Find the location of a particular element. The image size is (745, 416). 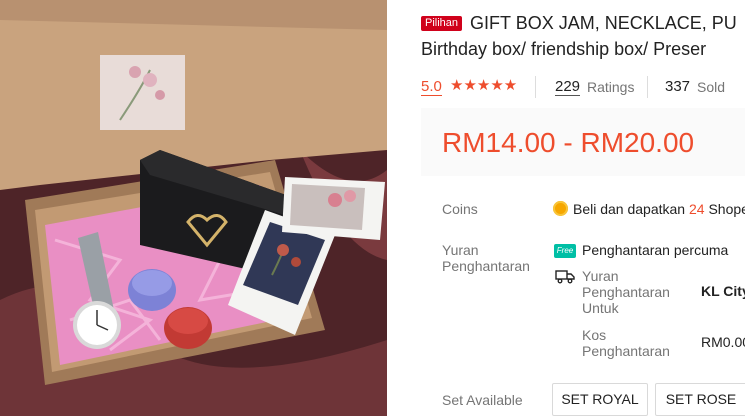

variant-label: Set Available is located at coordinates (482, 400).